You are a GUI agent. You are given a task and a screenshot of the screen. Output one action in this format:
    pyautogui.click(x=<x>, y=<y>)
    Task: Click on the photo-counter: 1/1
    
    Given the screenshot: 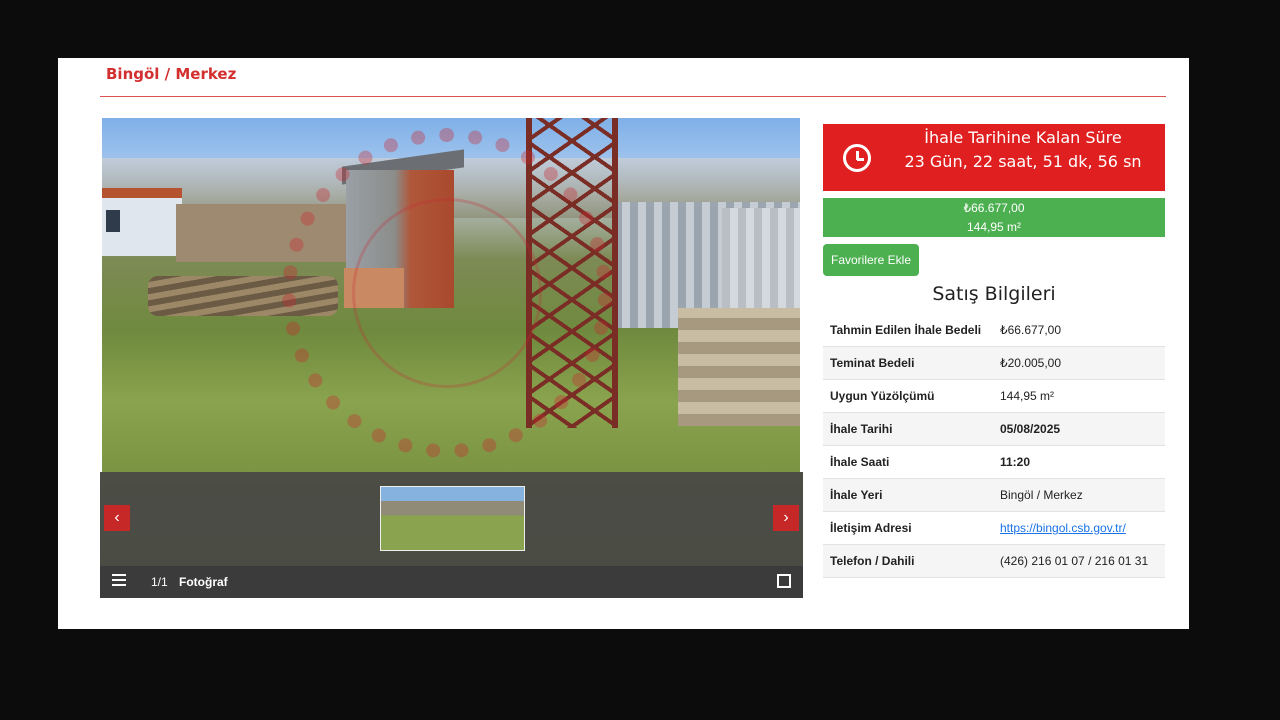 What is the action you would take?
    pyautogui.click(x=159, y=582)
    